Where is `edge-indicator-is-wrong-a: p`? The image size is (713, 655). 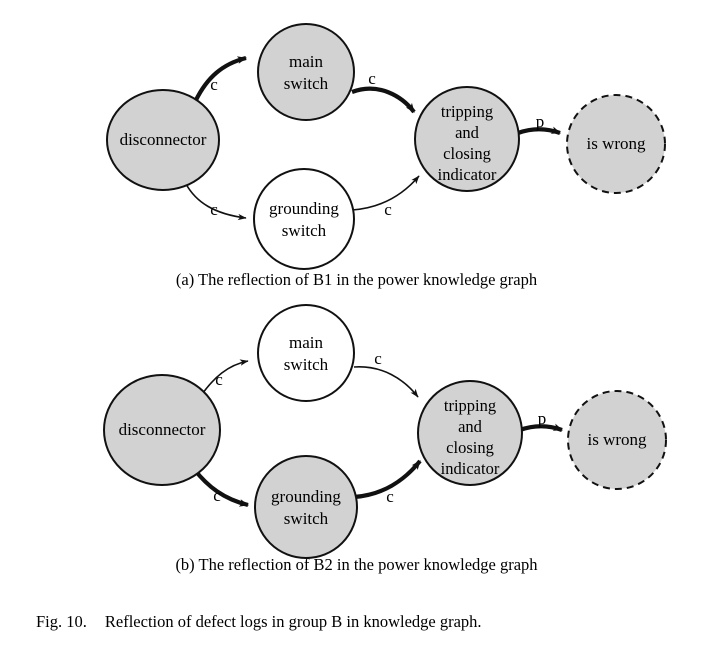 edge-indicator-is-wrong-a: p is located at coordinates (539, 123).